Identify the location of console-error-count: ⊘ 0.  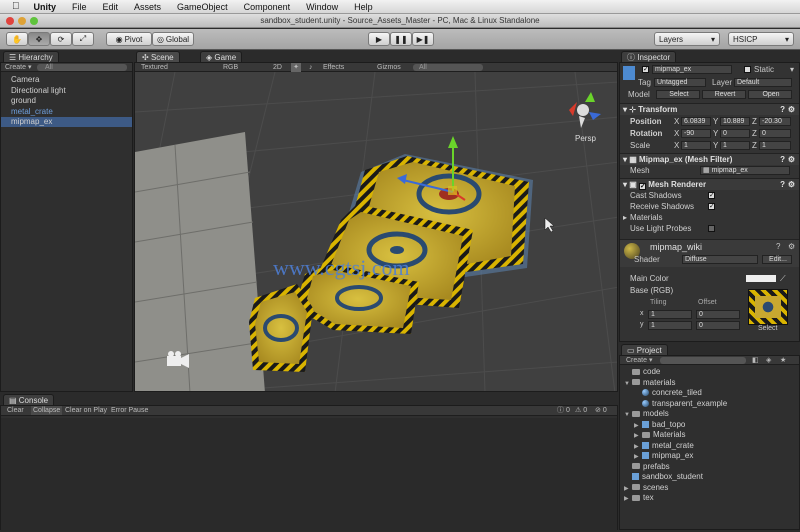
(601, 410).